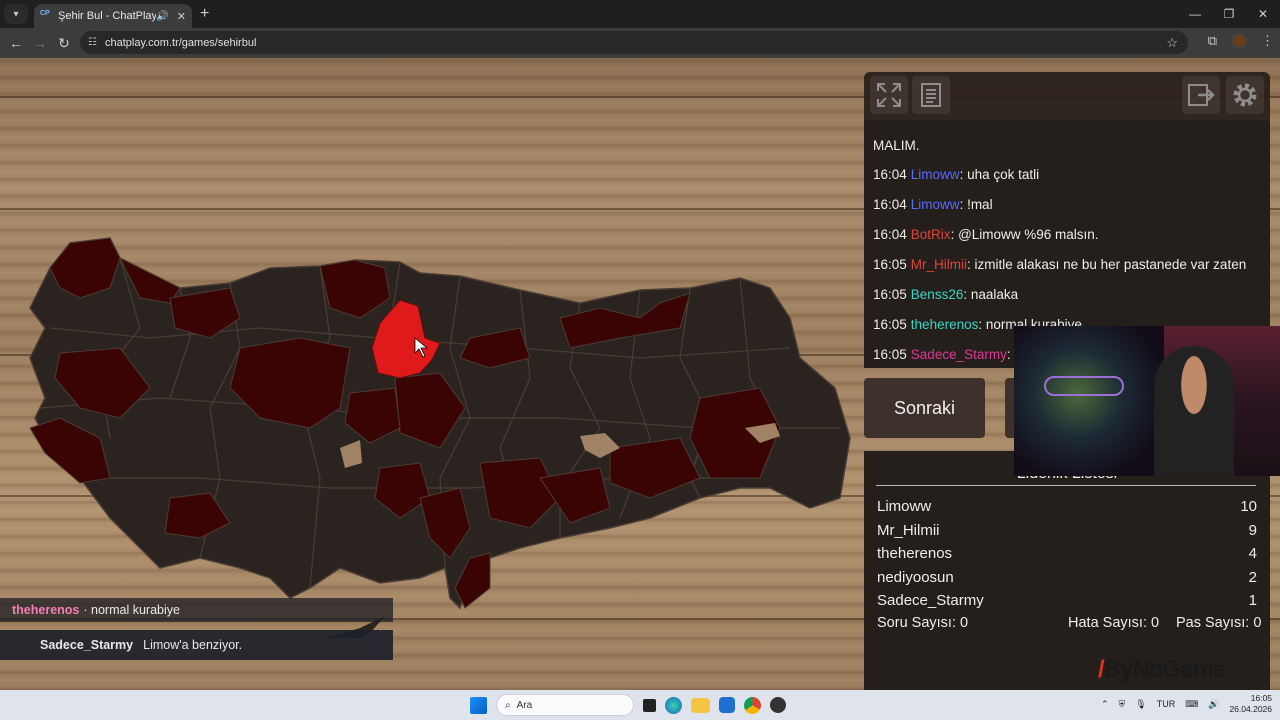 Image resolution: width=1280 pixels, height=720 pixels. Describe the element at coordinates (640, 14) in the screenshot. I see `browser-tab-strip: ▾ CP Şehir Bul - ChatPlay 🔊 ✕ + — ❐ ✕` at that location.